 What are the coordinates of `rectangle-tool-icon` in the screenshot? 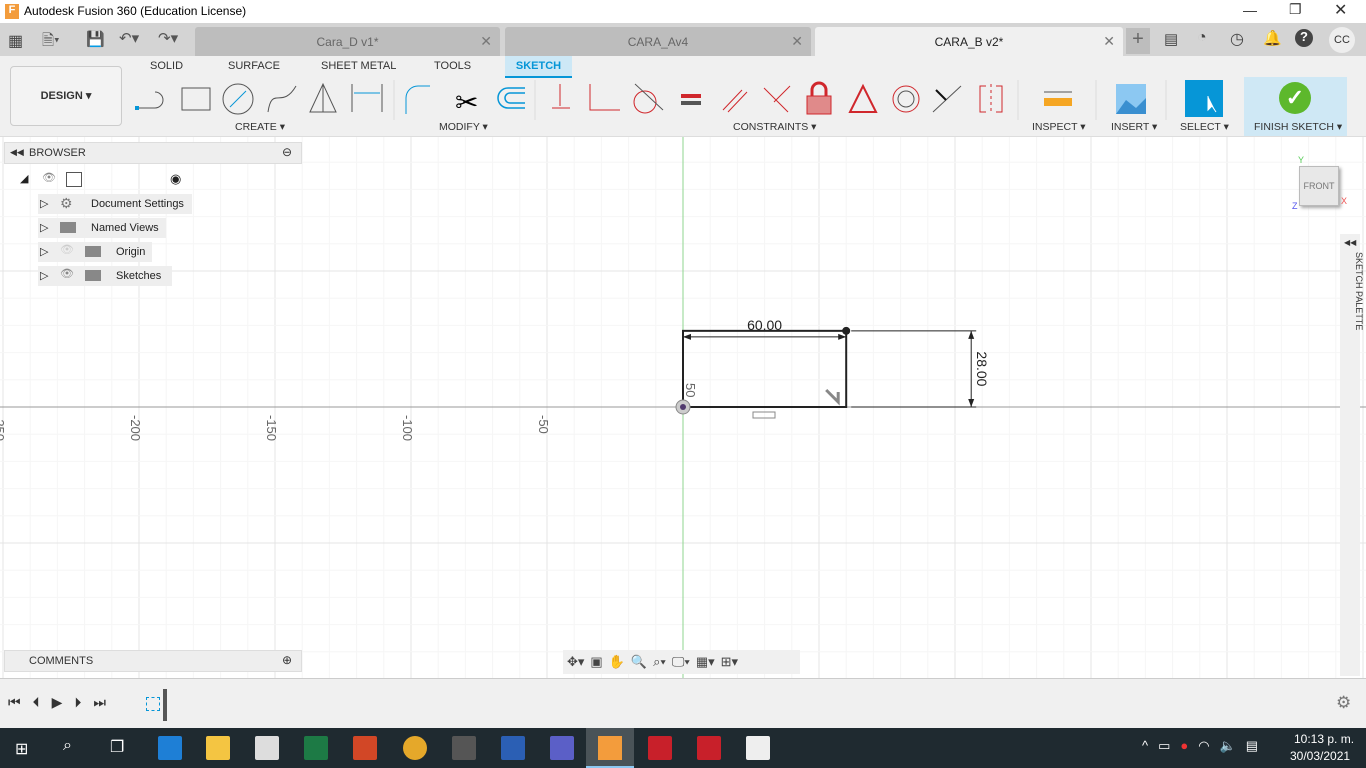 It's located at (196, 99).